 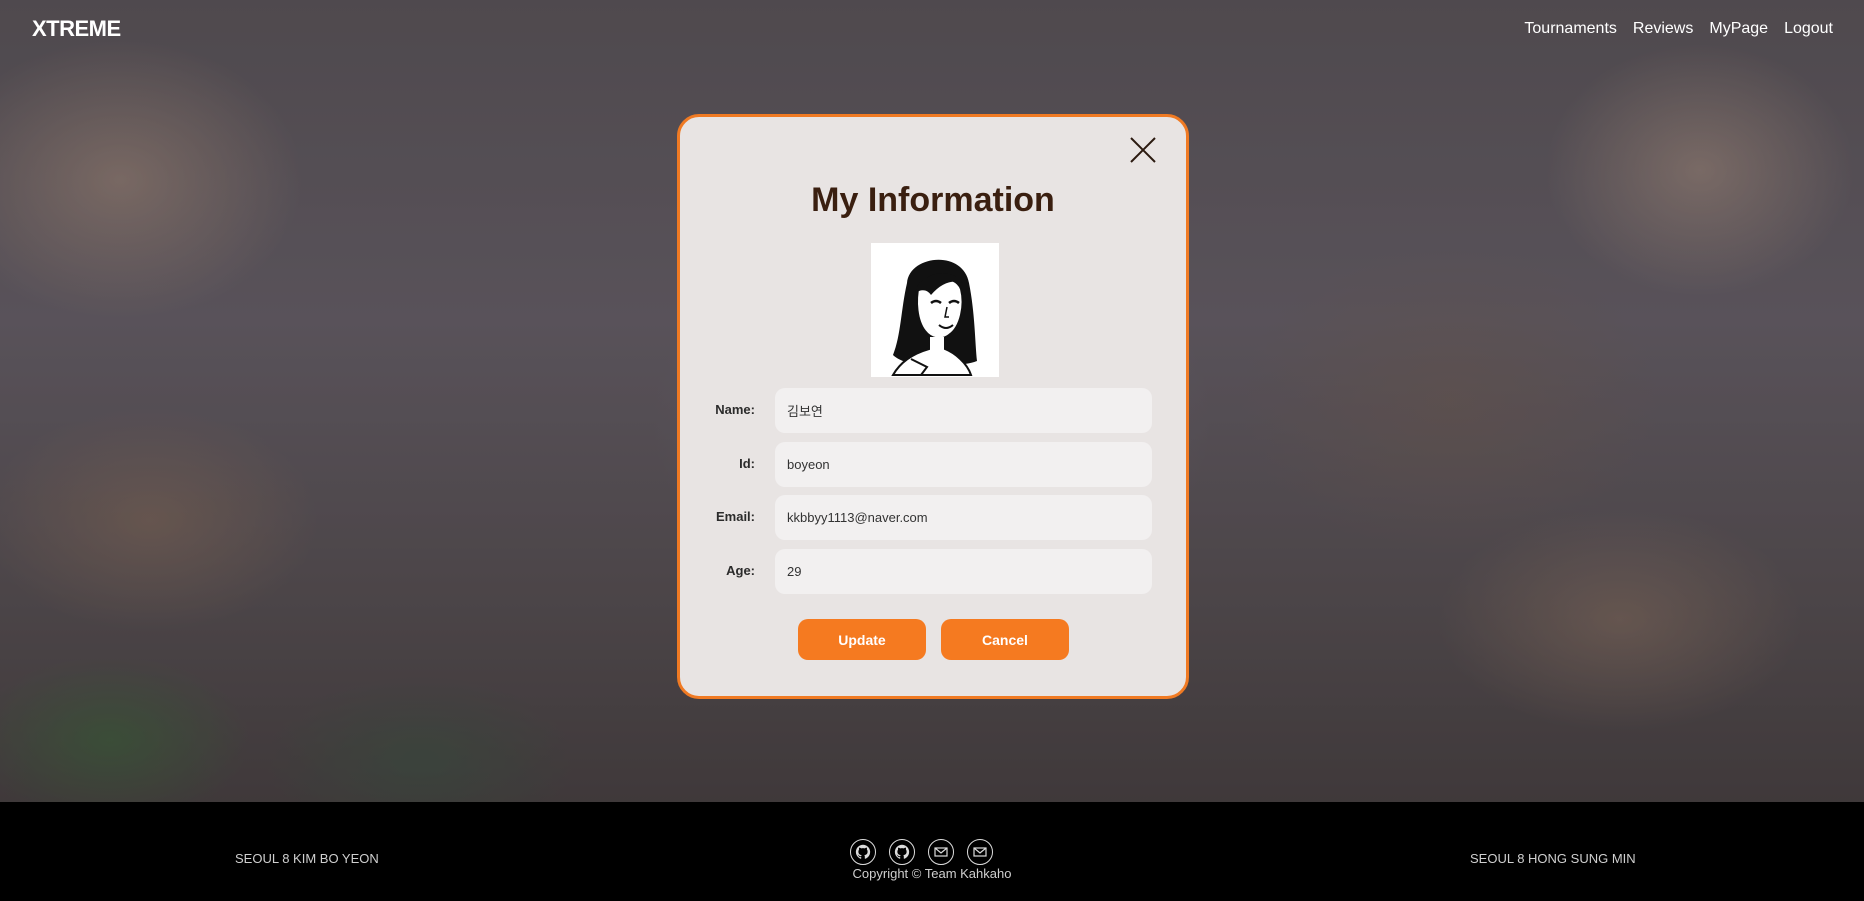 I want to click on email-label: Email:, so click(x=735, y=516).